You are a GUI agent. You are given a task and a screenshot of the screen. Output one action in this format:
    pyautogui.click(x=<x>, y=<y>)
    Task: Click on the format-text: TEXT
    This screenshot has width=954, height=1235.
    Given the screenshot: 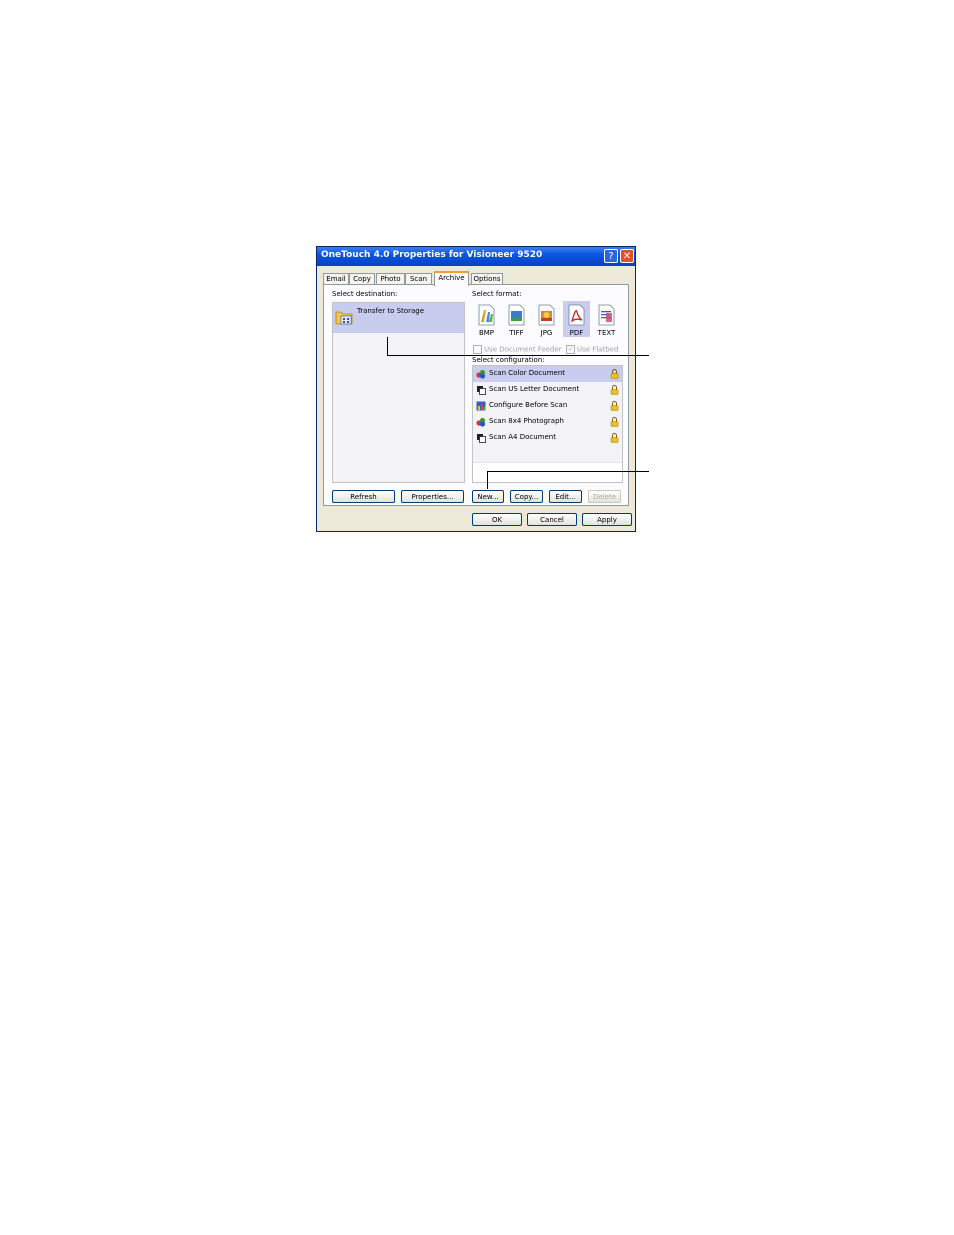 What is the action you would take?
    pyautogui.click(x=606, y=319)
    